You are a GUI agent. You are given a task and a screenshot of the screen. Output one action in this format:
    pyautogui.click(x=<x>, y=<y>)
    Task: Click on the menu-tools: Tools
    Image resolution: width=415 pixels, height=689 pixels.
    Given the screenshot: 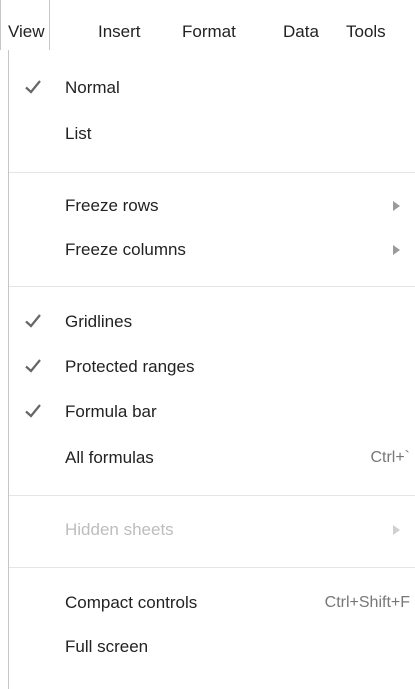 What is the action you would take?
    pyautogui.click(x=366, y=25)
    